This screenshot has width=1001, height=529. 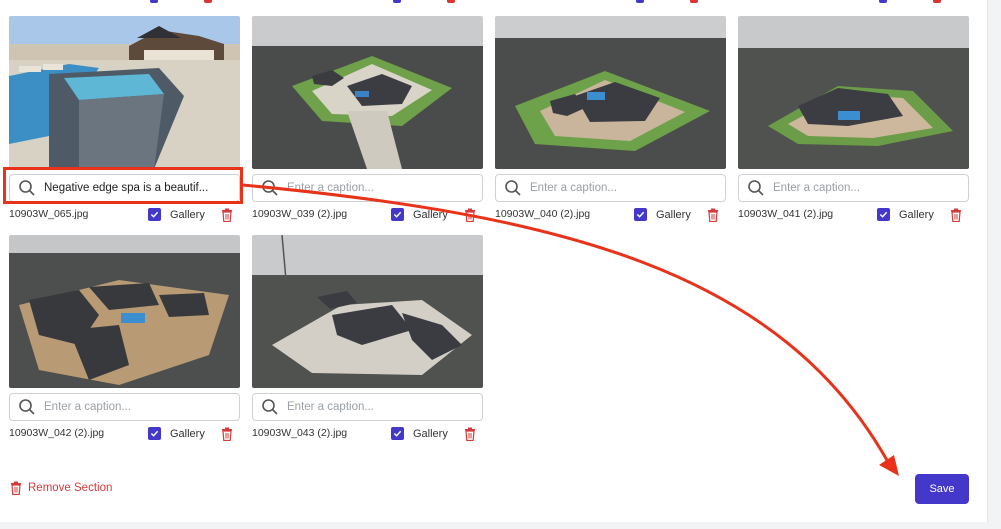 What do you see at coordinates (786, 214) in the screenshot?
I see `photo-filename: 10903W_041 (2).jpg` at bounding box center [786, 214].